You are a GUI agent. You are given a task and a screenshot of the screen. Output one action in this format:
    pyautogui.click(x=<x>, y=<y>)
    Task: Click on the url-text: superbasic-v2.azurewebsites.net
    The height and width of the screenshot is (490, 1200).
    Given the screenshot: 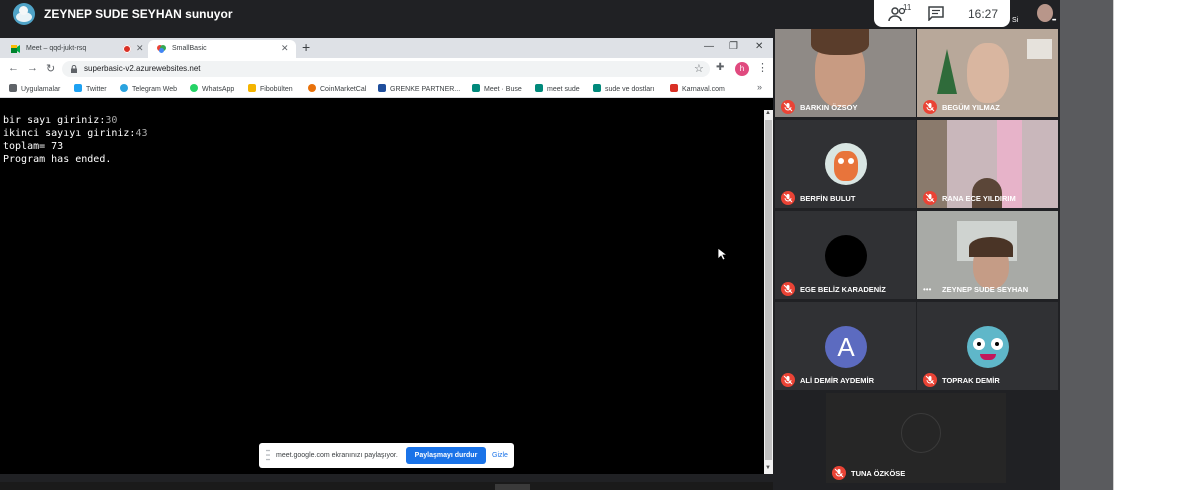 What is the action you would take?
    pyautogui.click(x=142, y=68)
    